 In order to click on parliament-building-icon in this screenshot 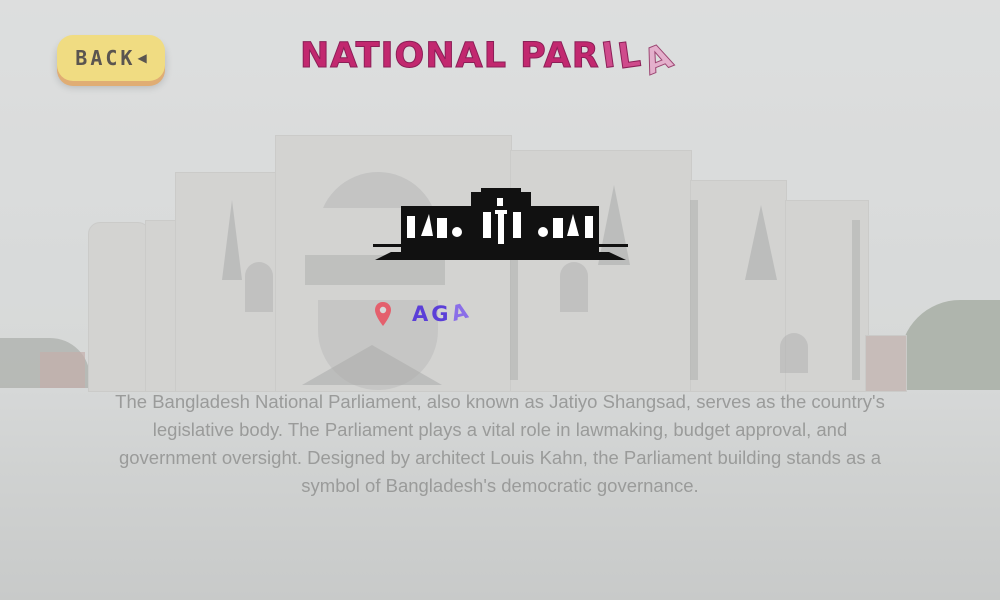, I will do `click(500, 226)`.